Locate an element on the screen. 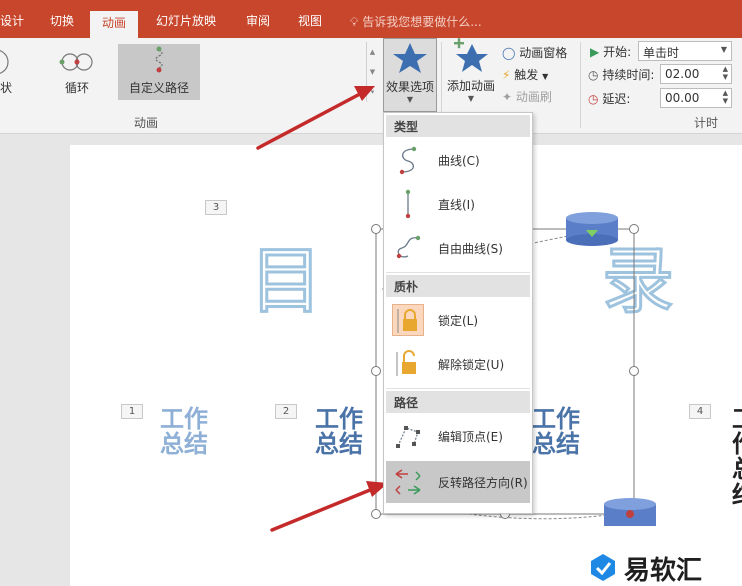  menu-item-unlocked: 解除锁定(U) is located at coordinates (458, 364).